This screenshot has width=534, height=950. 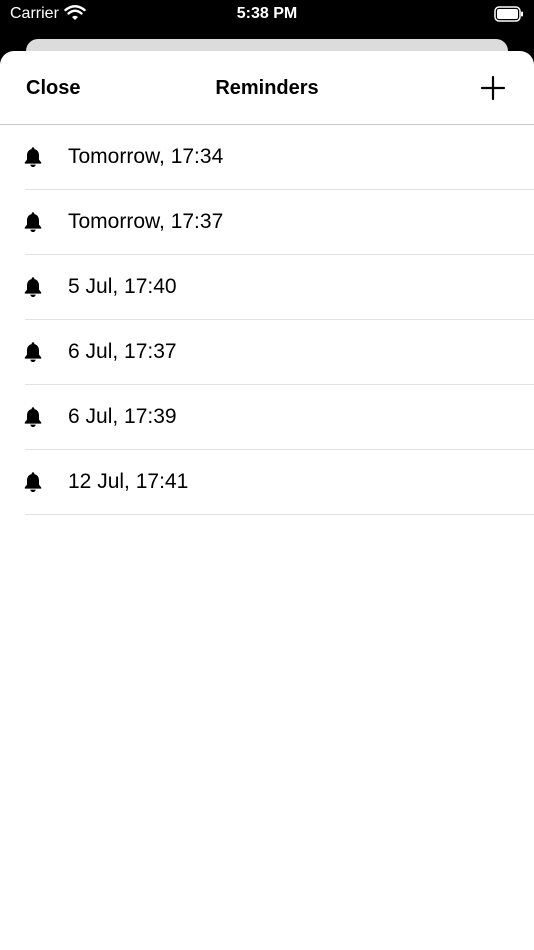 I want to click on status-bar: Carrier 5:38 PM, so click(x=267, y=15).